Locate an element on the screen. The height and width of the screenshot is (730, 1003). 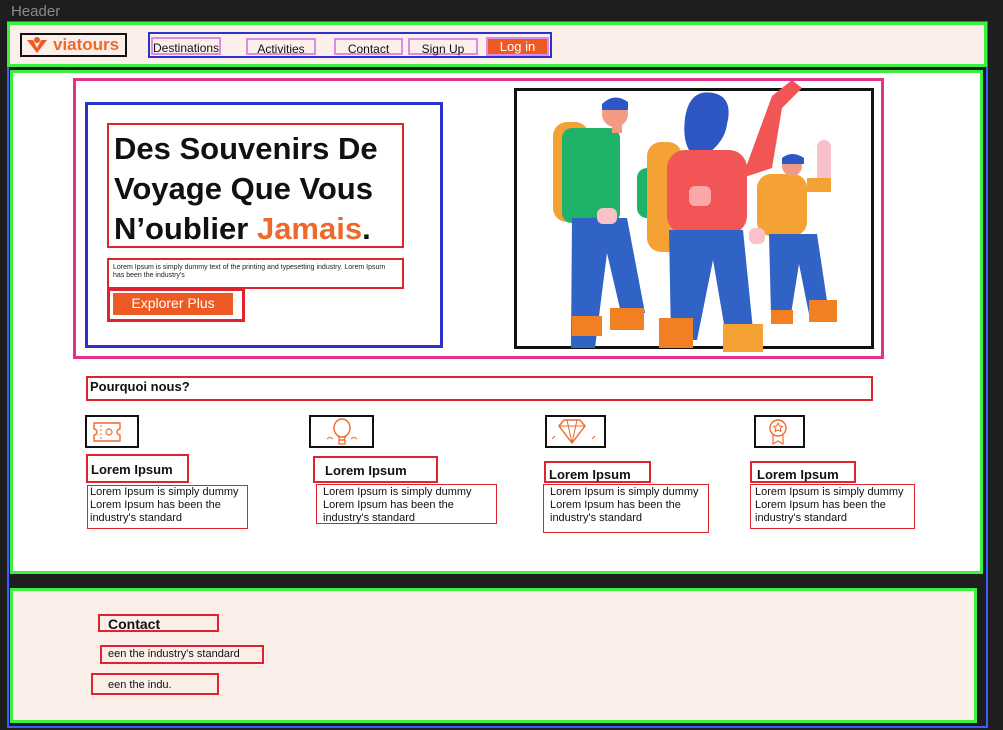
hero-cta-button: Explorer Plus is located at coordinates (173, 304).